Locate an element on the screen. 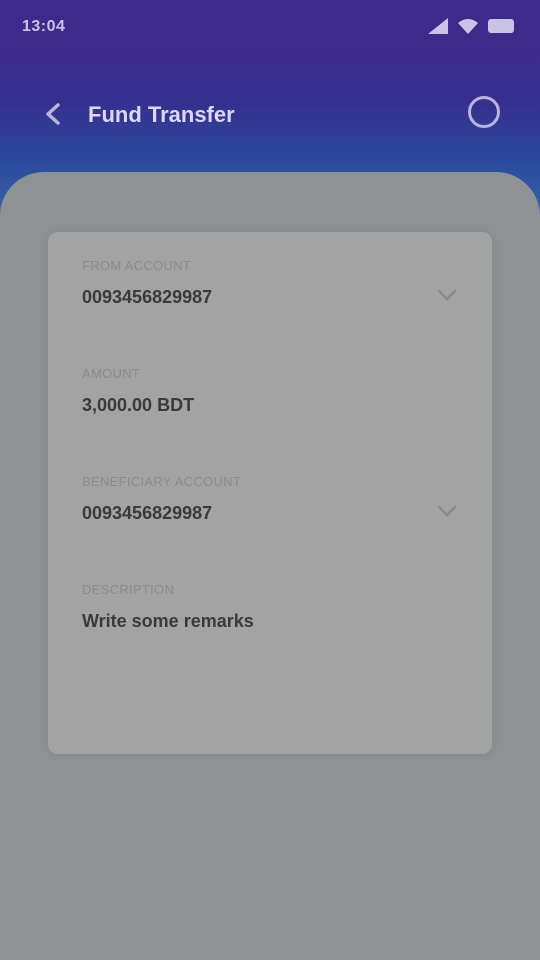 Image resolution: width=540 pixels, height=960 pixels. amount-value: 3,000.00 BDT is located at coordinates (138, 405).